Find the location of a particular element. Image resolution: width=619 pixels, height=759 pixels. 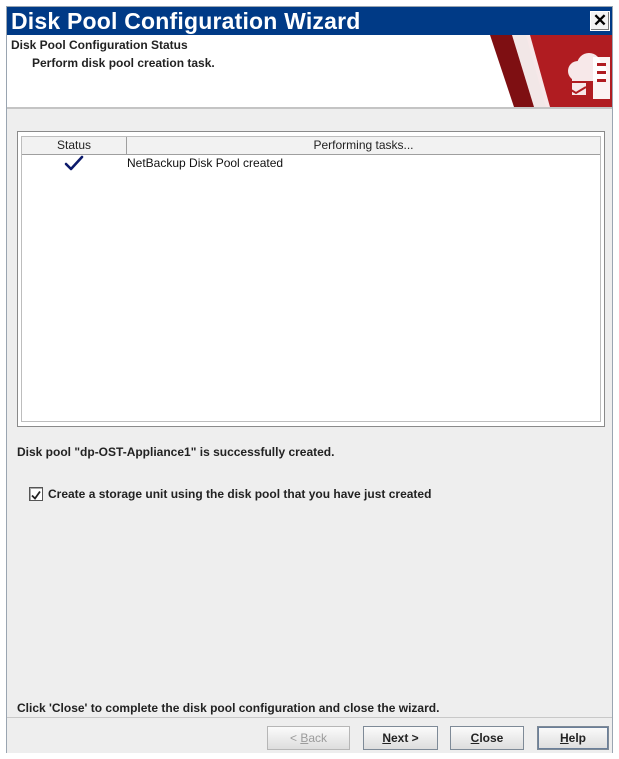

help-button-suffix: elp is located at coordinates (577, 738).